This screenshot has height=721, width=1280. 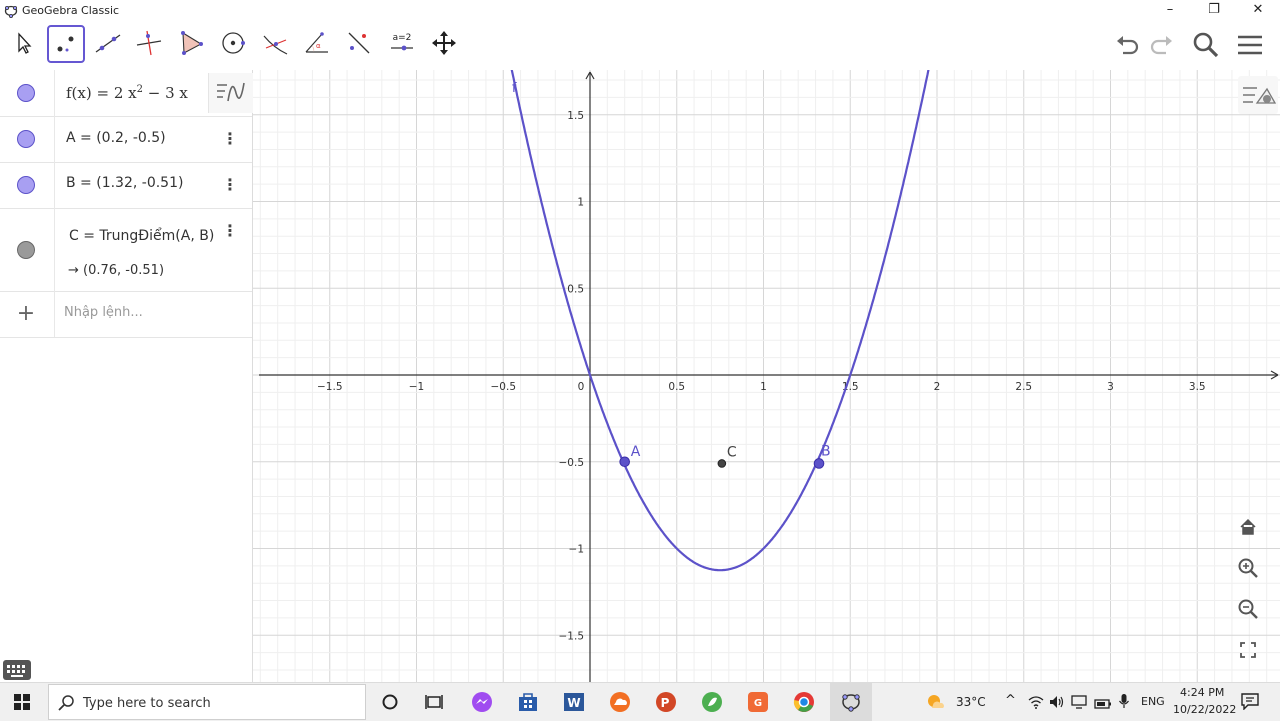 What do you see at coordinates (1202, 692) in the screenshot?
I see `clock-time: 4:24 PM` at bounding box center [1202, 692].